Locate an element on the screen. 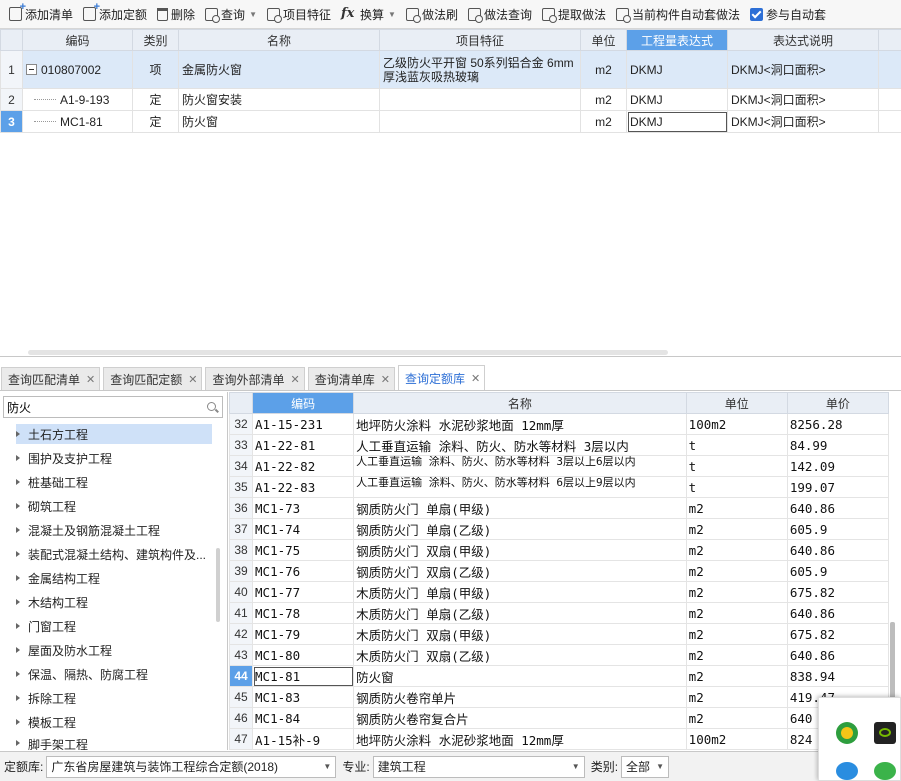 This screenshot has height=781, width=901. tree-item: 金属结构工程 is located at coordinates (114, 578).